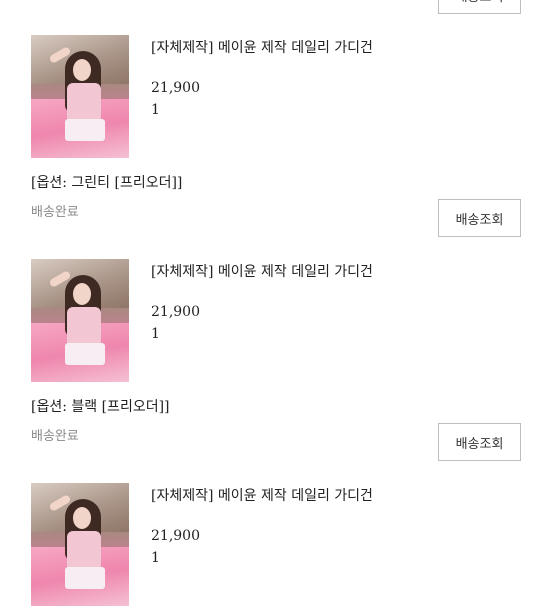 The height and width of the screenshot is (606, 554). What do you see at coordinates (100, 407) in the screenshot?
I see `product-option: [옵션: 블랙 [프리오더]]` at bounding box center [100, 407].